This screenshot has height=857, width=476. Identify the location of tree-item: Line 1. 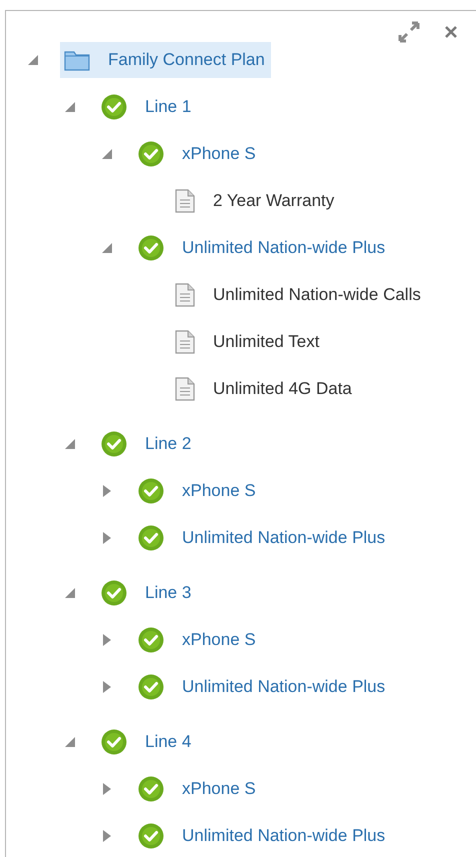
(147, 106).